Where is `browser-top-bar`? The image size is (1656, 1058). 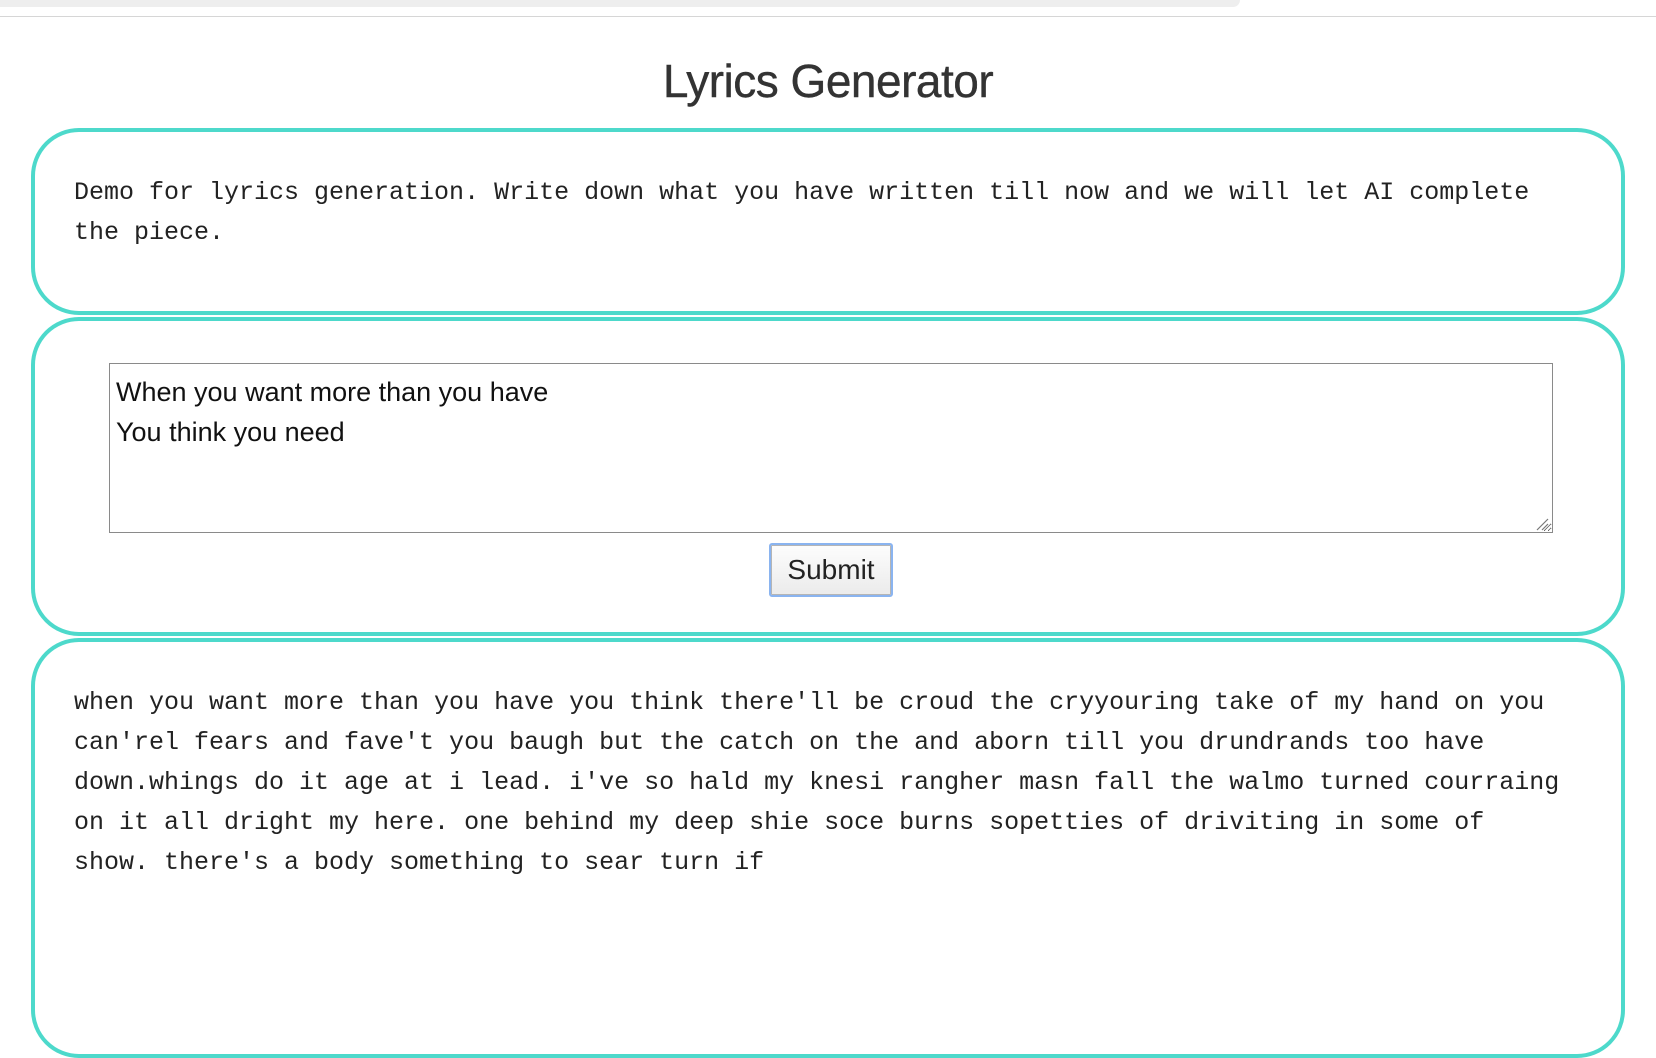 browser-top-bar is located at coordinates (828, 8).